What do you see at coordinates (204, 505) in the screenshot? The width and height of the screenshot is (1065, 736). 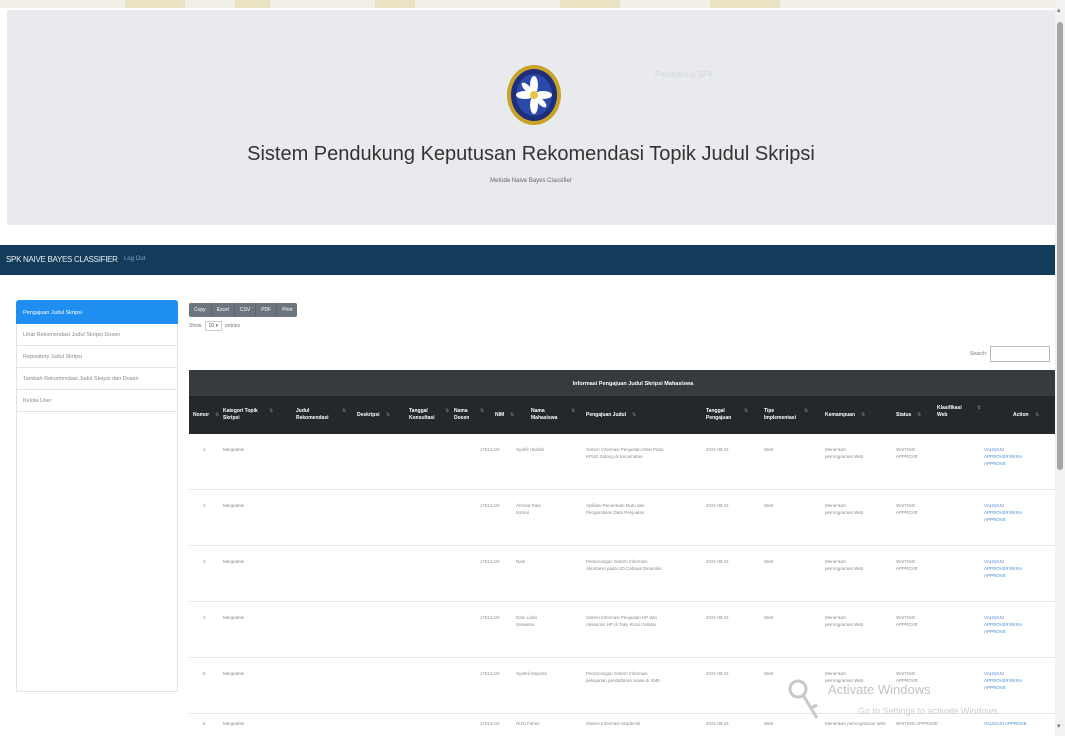 I see `cell-nomor: 2` at bounding box center [204, 505].